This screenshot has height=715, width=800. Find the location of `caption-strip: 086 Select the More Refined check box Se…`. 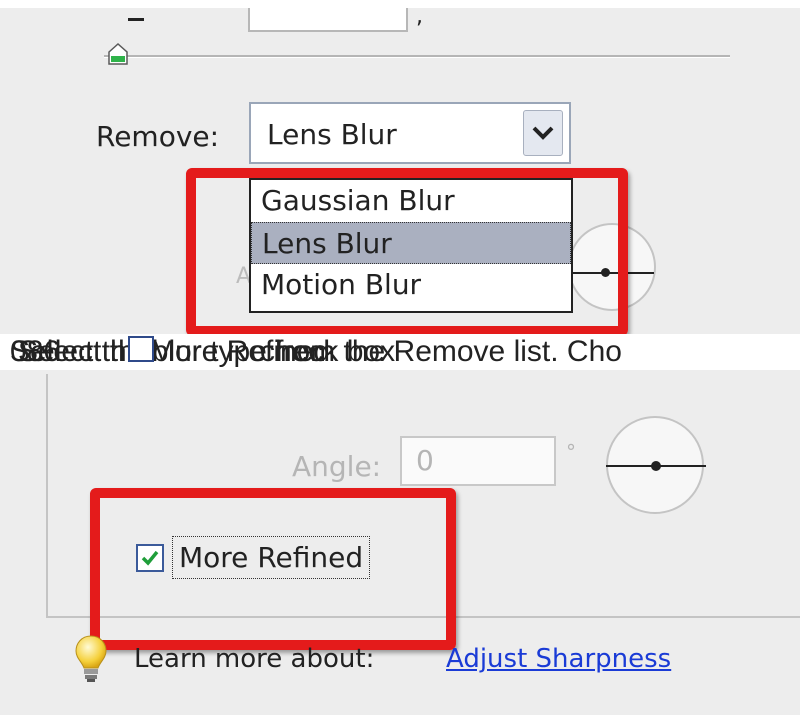

caption-strip: 086 Select the More Refined check box Se… is located at coordinates (400, 352).